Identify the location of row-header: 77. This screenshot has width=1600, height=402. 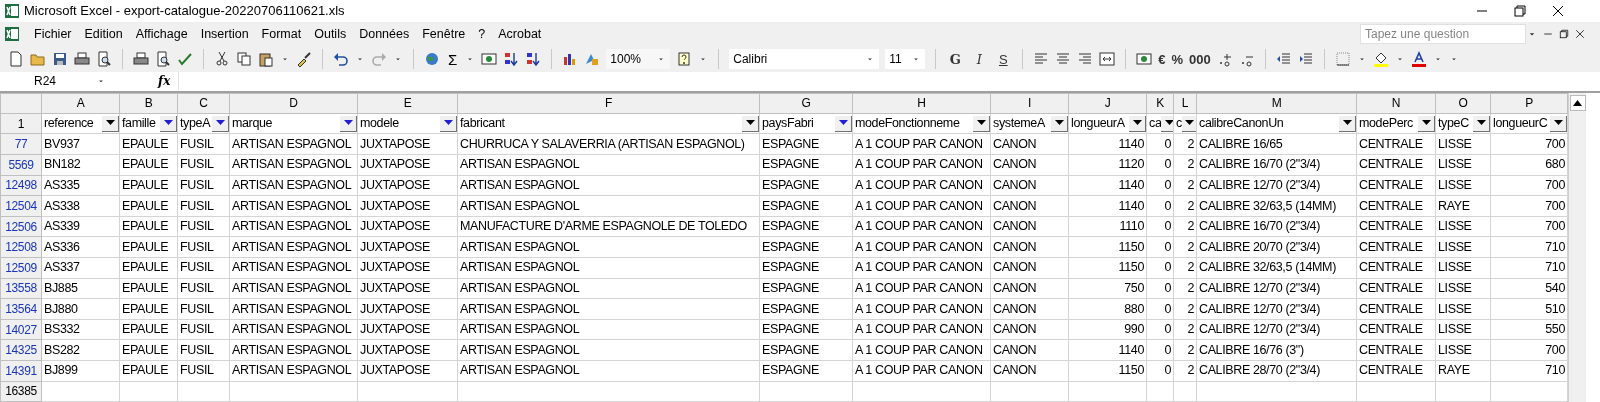
(21, 144).